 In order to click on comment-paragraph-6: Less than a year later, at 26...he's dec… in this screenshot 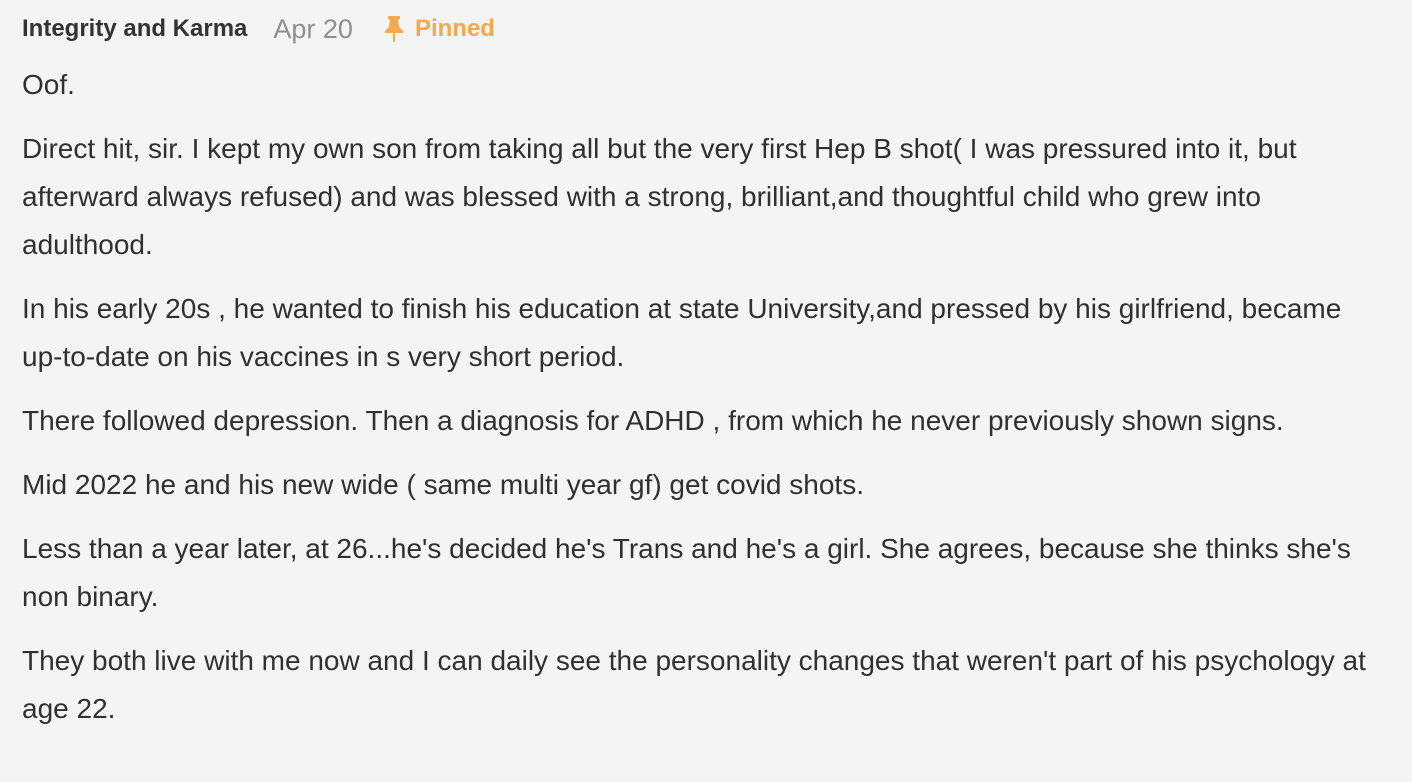, I will do `click(686, 572)`.